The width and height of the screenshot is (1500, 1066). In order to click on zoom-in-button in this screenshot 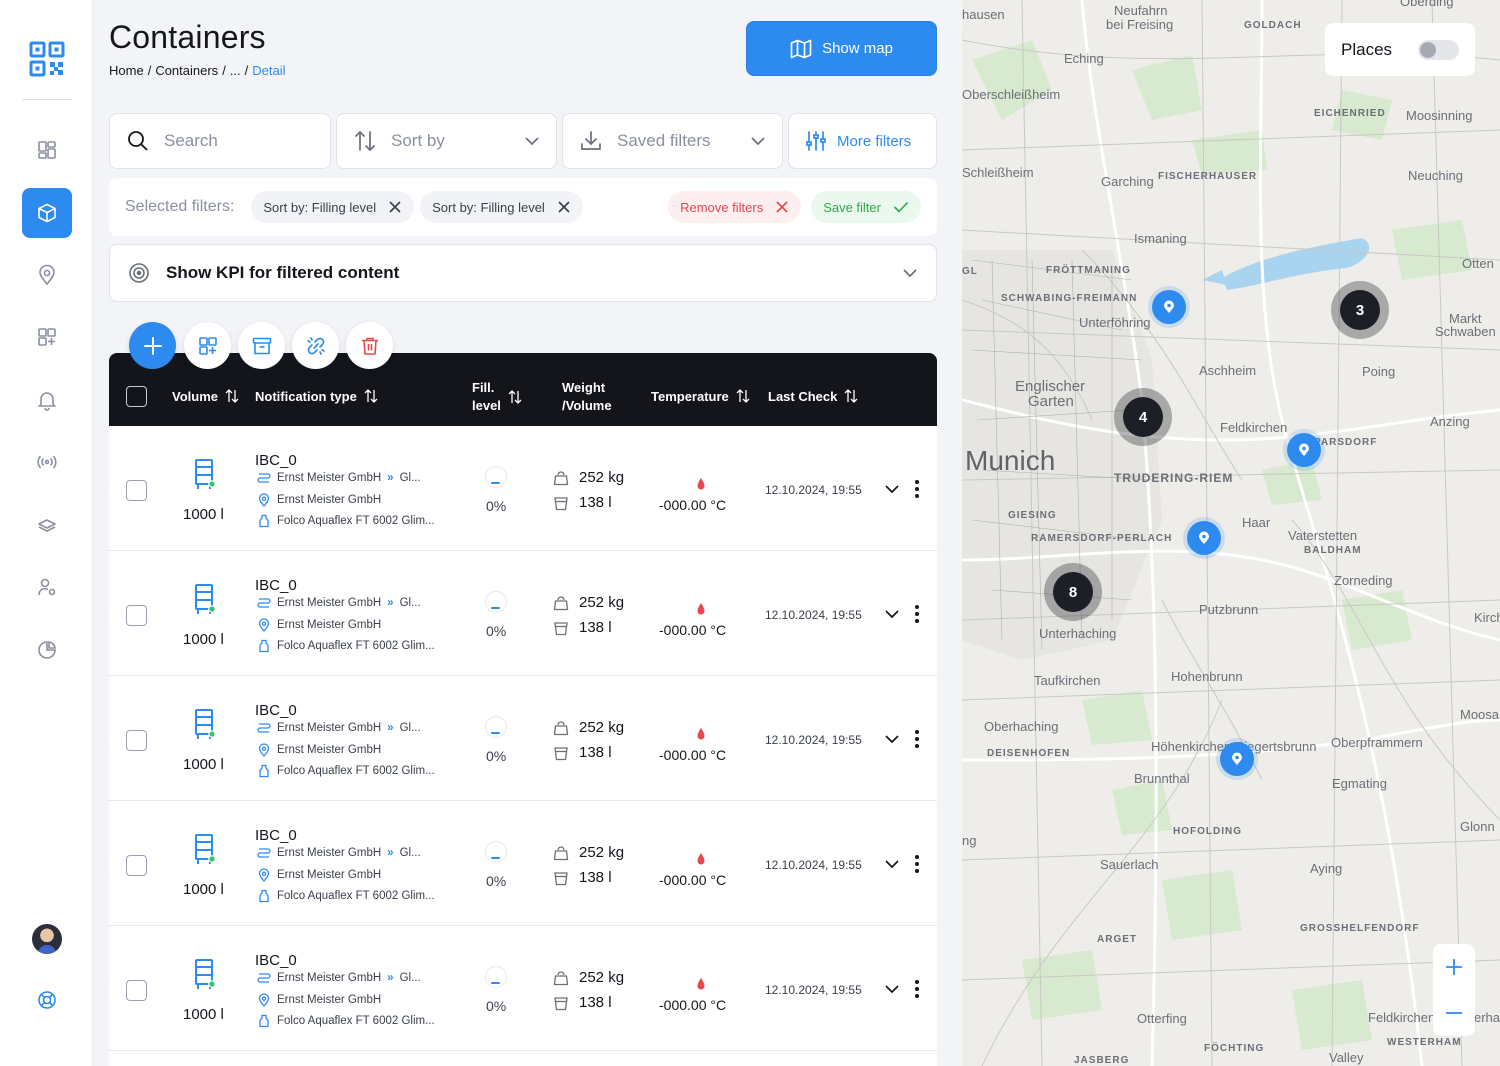, I will do `click(1454, 967)`.